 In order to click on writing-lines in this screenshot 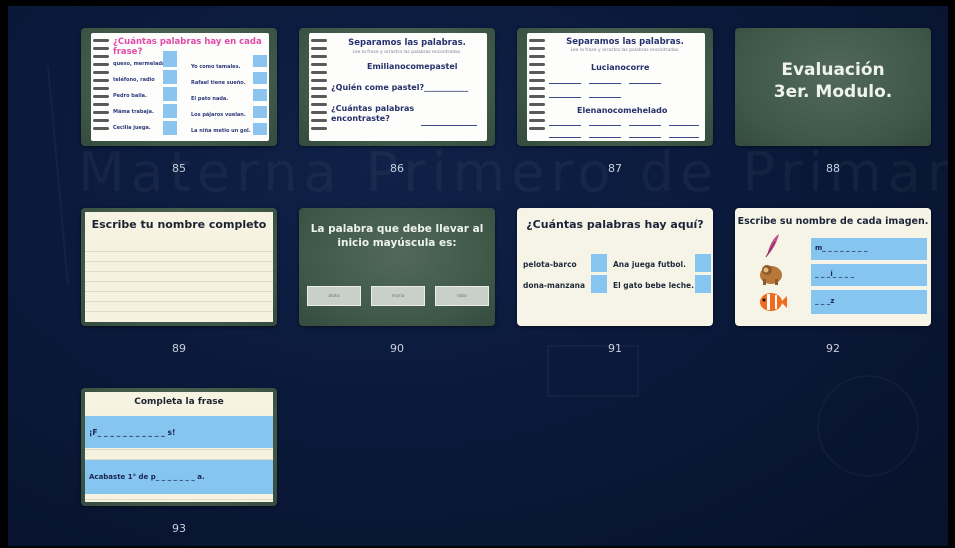, I will do `click(179, 280)`.